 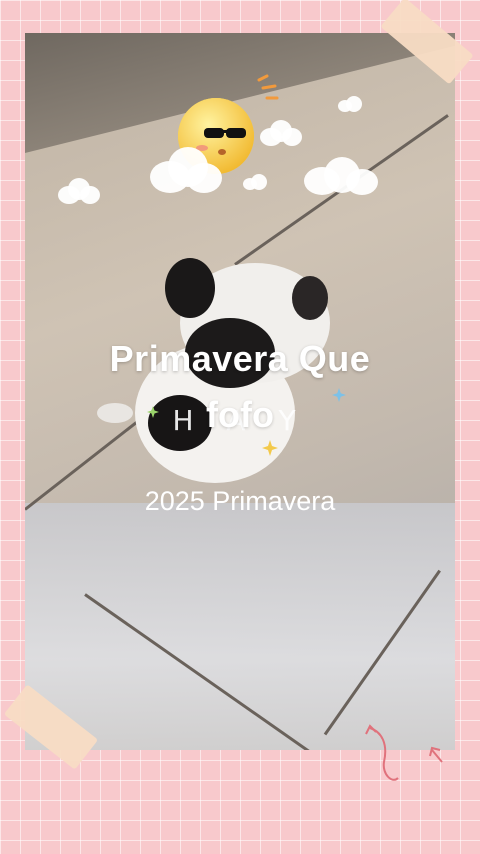 What do you see at coordinates (404, 752) in the screenshot?
I see `arrow-doodle-icon` at bounding box center [404, 752].